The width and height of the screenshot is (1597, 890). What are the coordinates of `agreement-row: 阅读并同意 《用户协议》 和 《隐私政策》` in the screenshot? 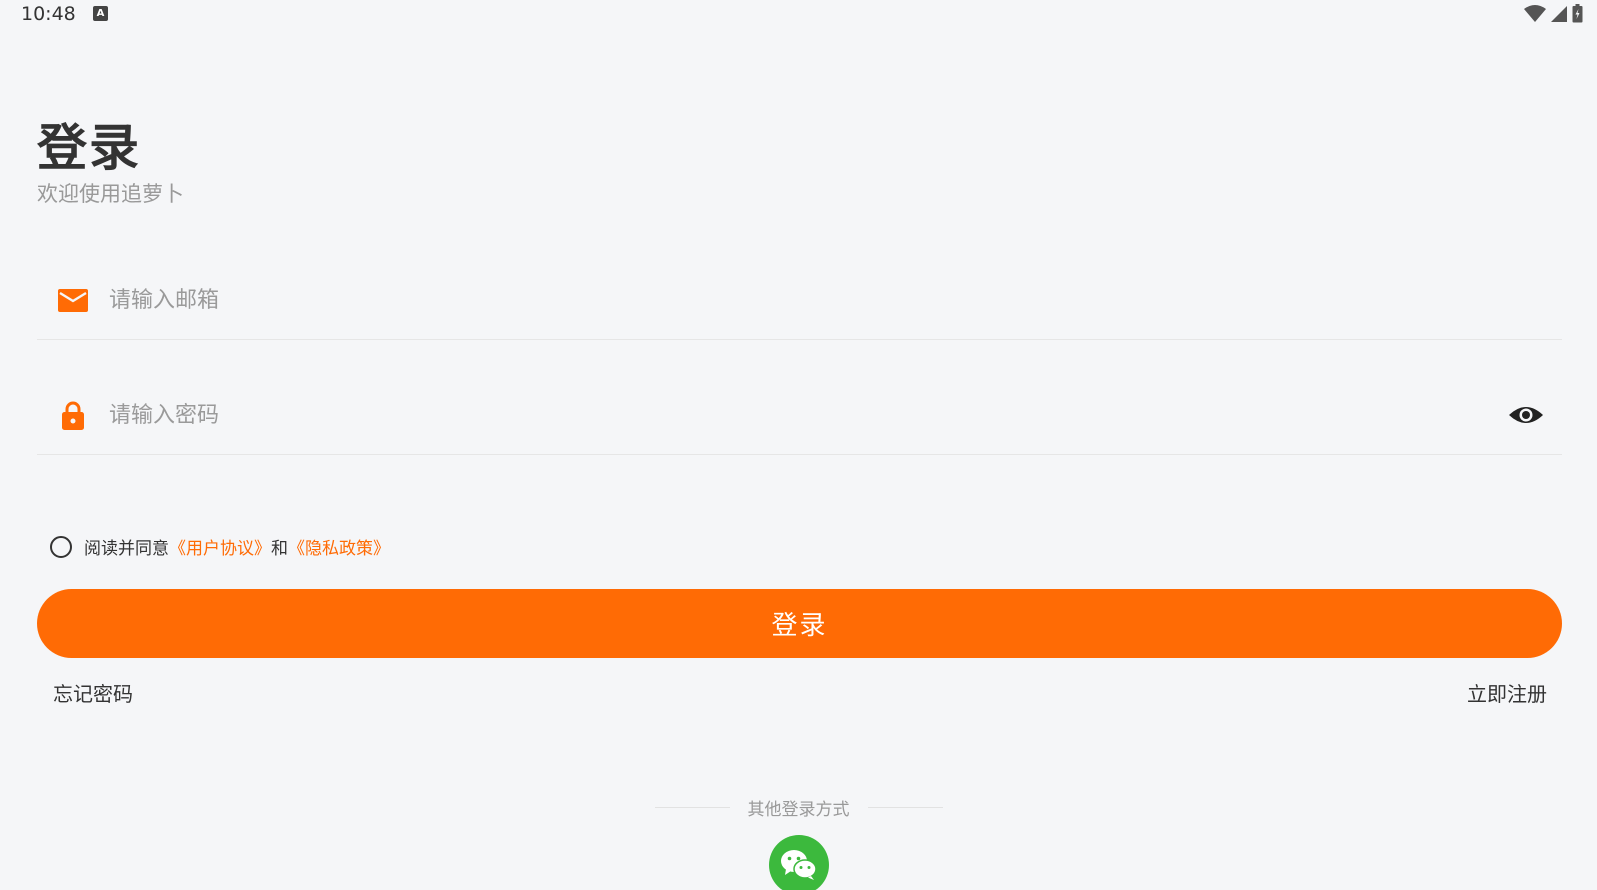 It's located at (220, 546).